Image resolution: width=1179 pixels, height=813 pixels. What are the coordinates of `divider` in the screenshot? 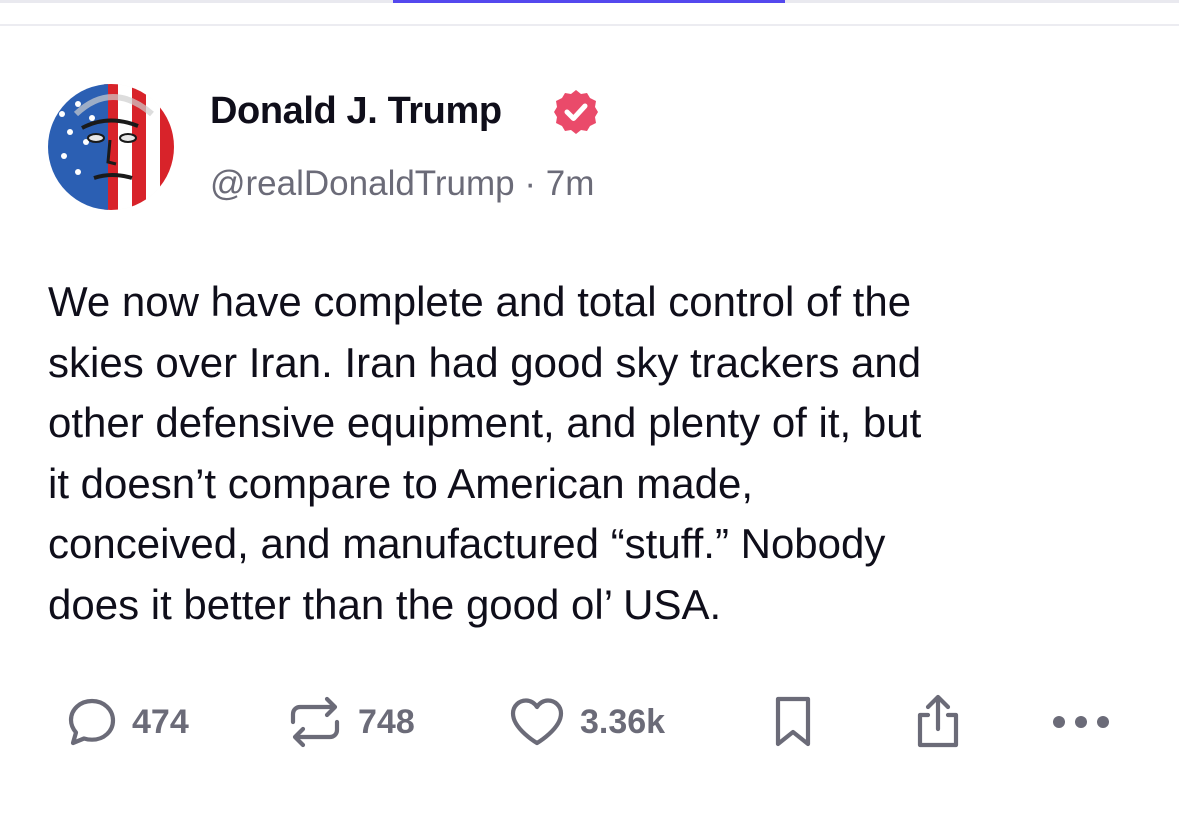 It's located at (589, 25).